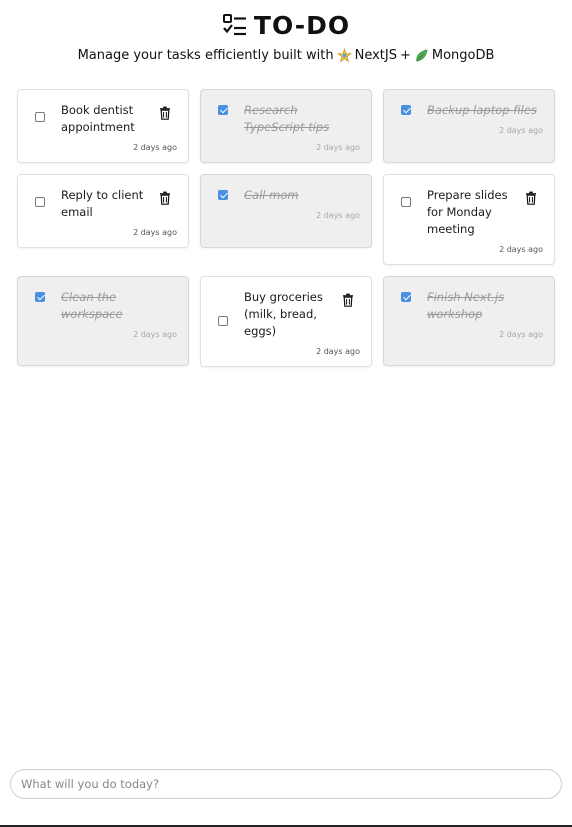 The width and height of the screenshot is (572, 827). Describe the element at coordinates (205, 55) in the screenshot. I see `subtitle-text: Manage your tasks efficiently built with` at that location.